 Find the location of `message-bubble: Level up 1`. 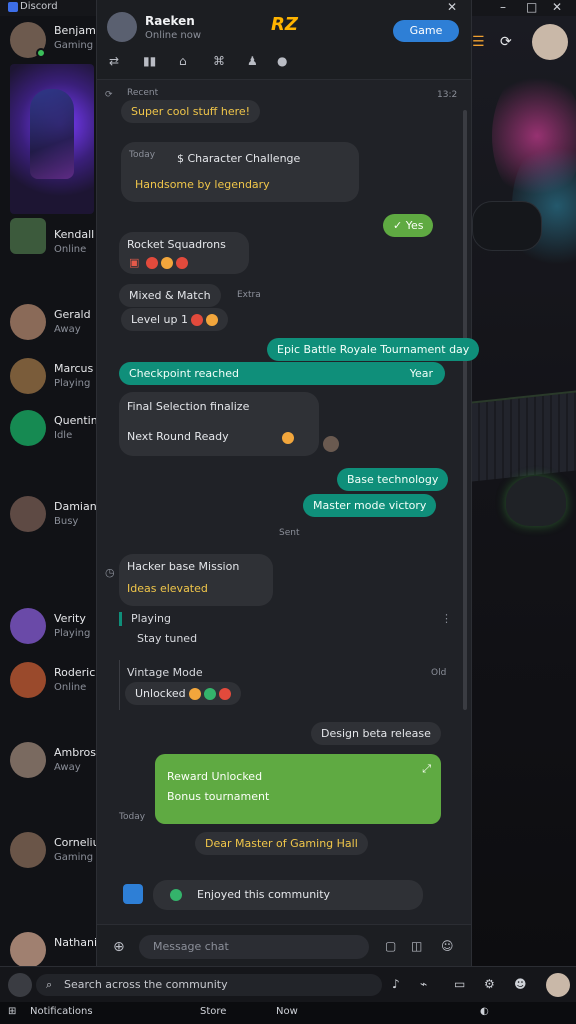

message-bubble: Level up 1 is located at coordinates (174, 319).